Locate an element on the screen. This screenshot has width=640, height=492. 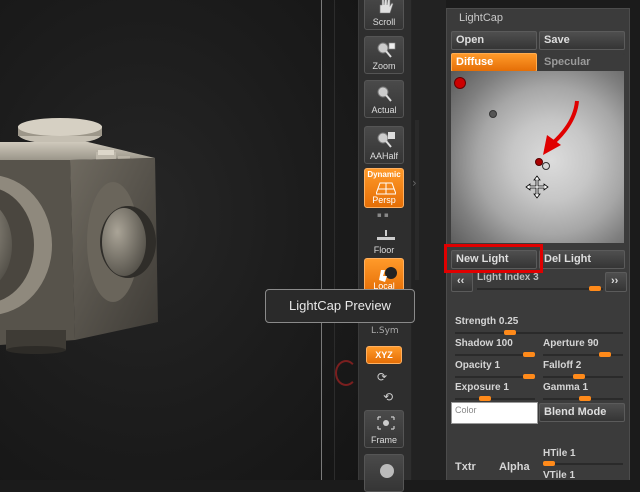
rotate-icon: ⟳ is located at coordinates (382, 377).